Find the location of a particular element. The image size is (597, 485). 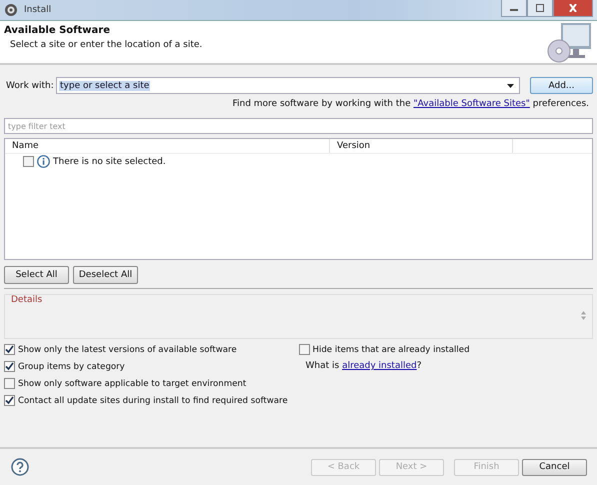

option-checkbox: Group items by category is located at coordinates (151, 366).